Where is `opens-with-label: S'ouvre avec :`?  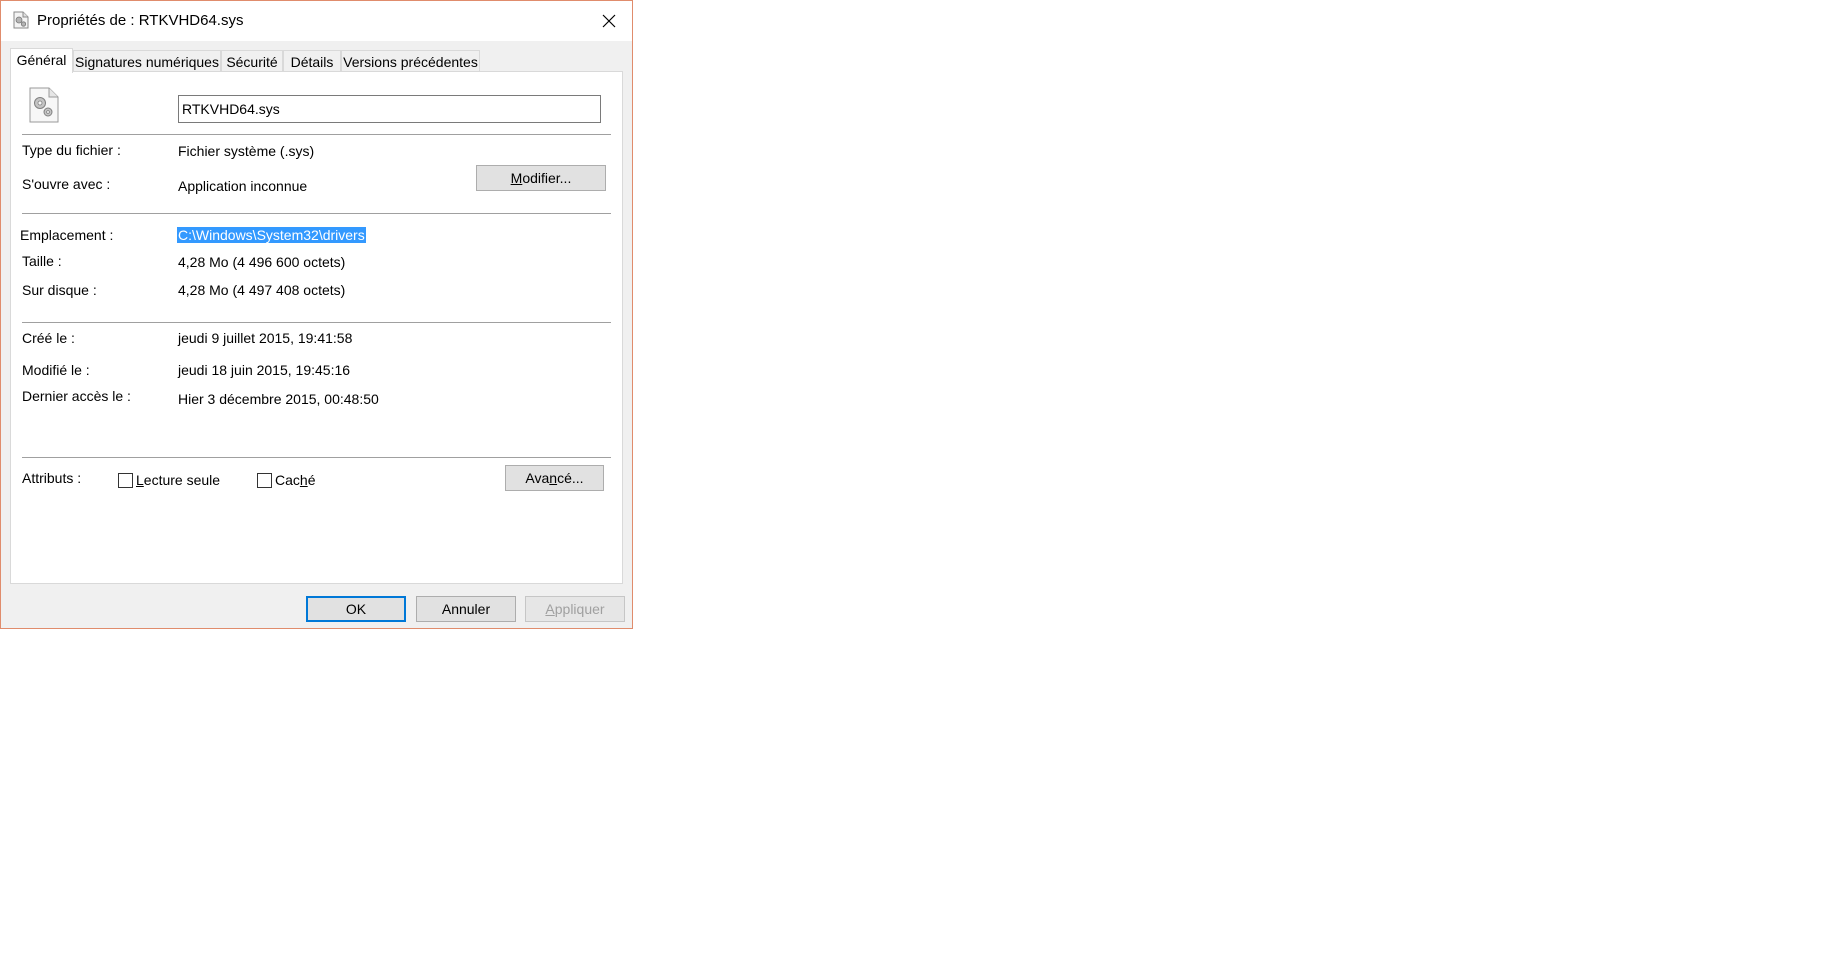 opens-with-label: S'ouvre avec : is located at coordinates (66, 184).